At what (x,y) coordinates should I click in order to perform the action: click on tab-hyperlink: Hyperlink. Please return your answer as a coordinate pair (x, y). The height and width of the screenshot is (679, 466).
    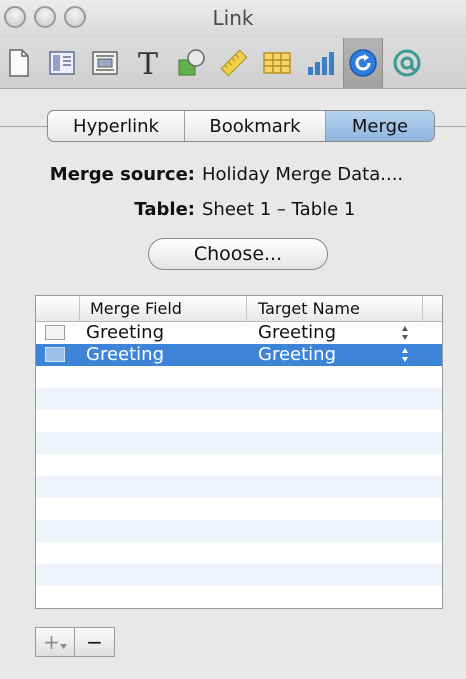
    Looking at the image, I should click on (116, 126).